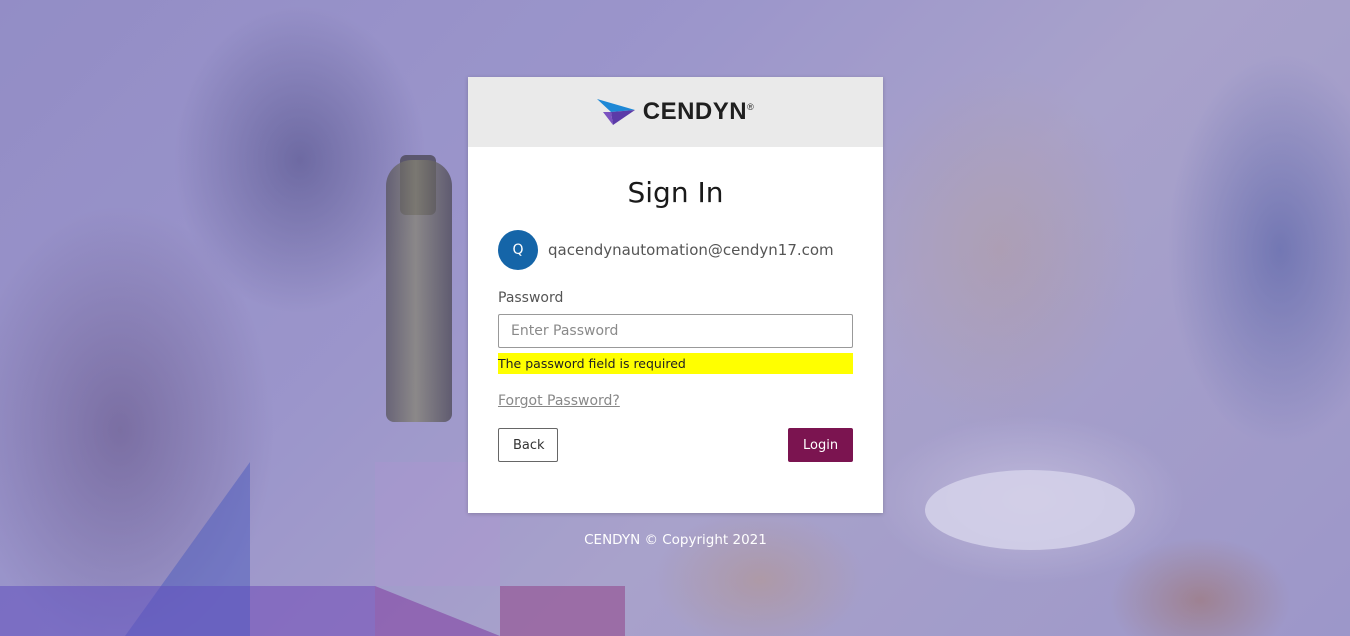  What do you see at coordinates (820, 445) in the screenshot?
I see `login-button: Login` at bounding box center [820, 445].